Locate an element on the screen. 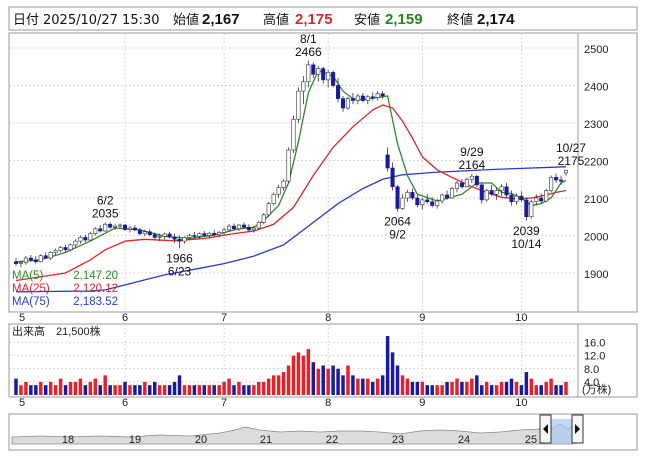  ma5-legend-label: MA(5) is located at coordinates (27, 276).